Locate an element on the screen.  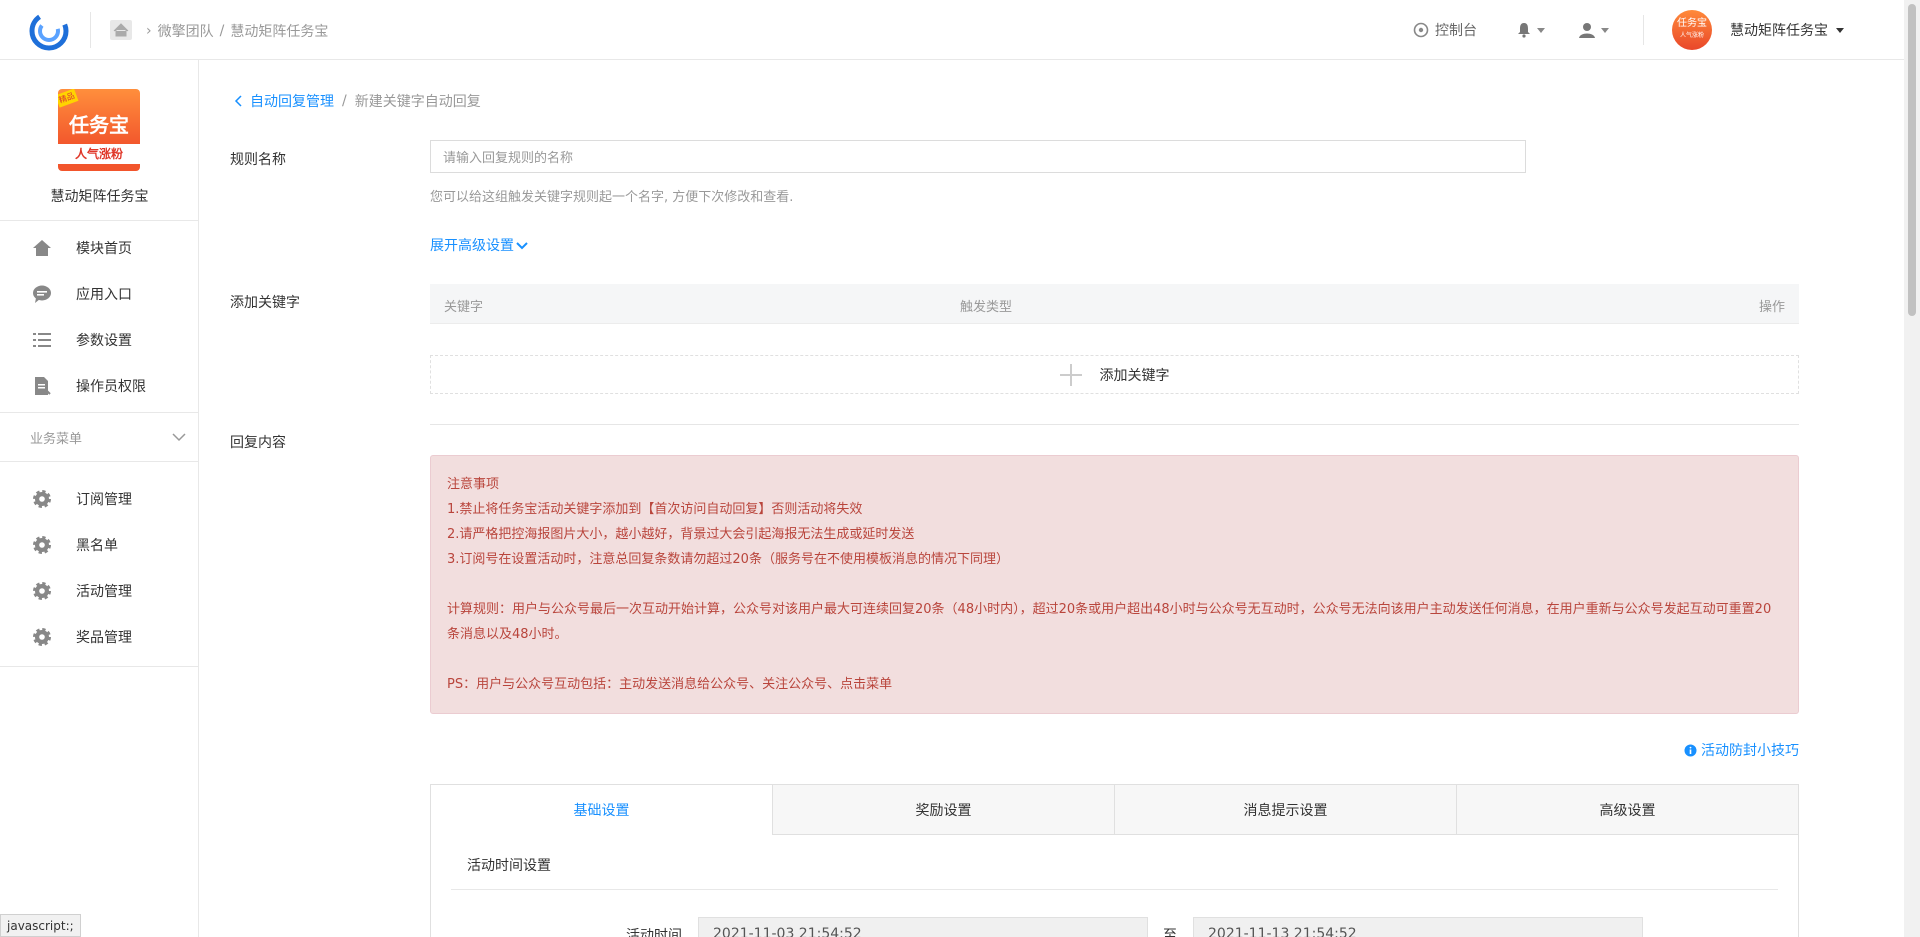
status-bar: javascript:; is located at coordinates (40, 925).